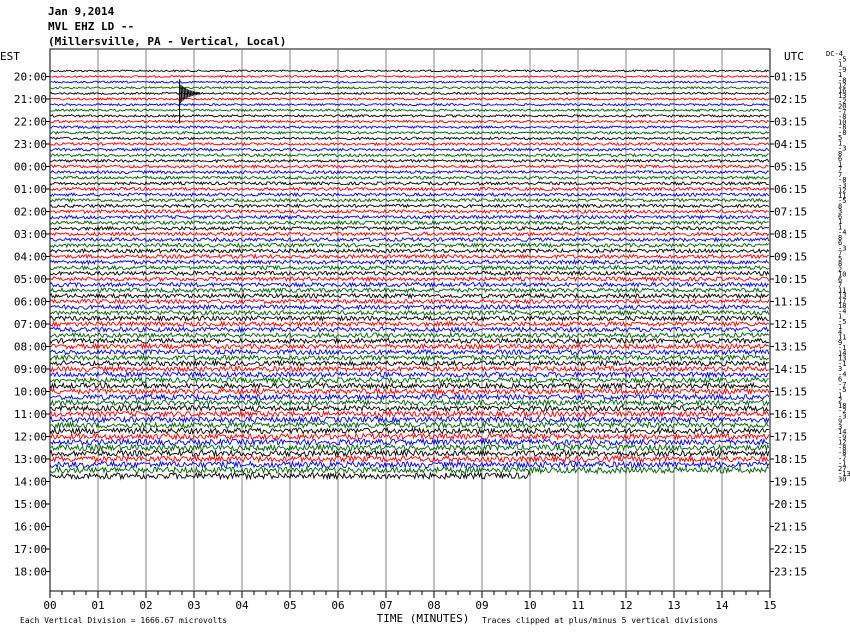 This screenshot has width=850, height=634. What do you see at coordinates (577, 605) in the screenshot?
I see `x-tick-label: 11` at bounding box center [577, 605].